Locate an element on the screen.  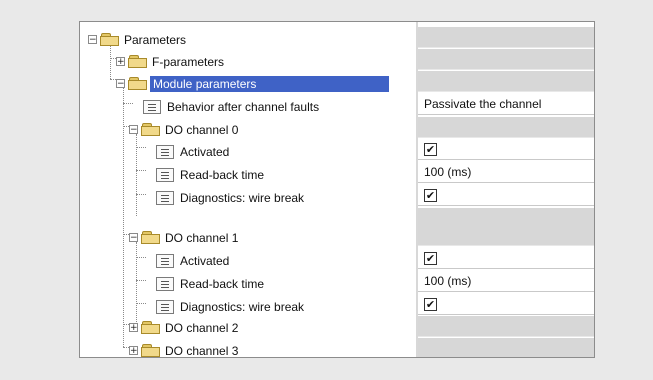
value-cell-behavior: Passivate the channel is located at coordinates (506, 104).